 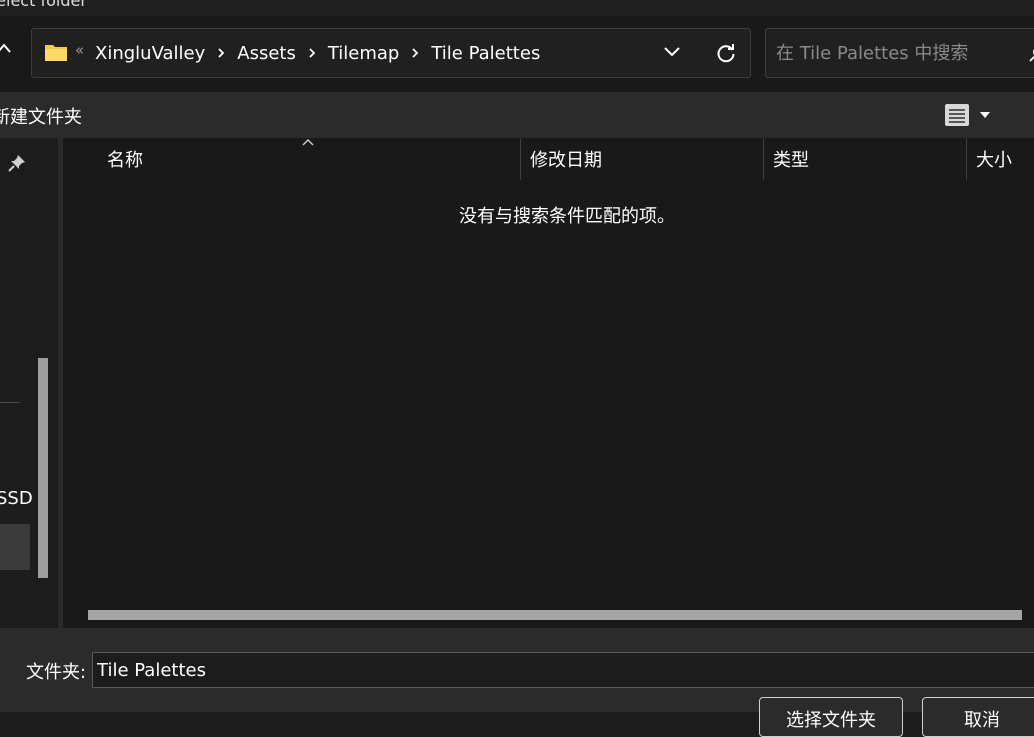 I want to click on breadcrumb-item: Assets, so click(x=266, y=53).